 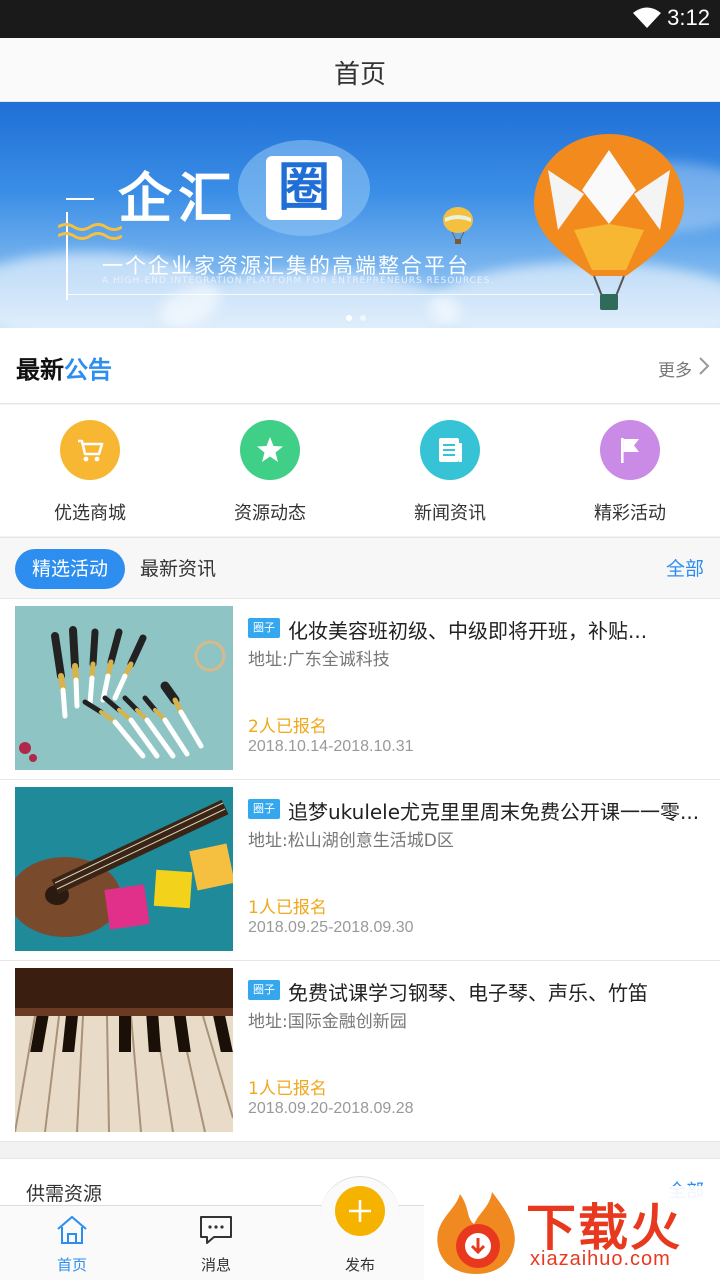 What do you see at coordinates (647, 17) in the screenshot?
I see `wifi-icon` at bounding box center [647, 17].